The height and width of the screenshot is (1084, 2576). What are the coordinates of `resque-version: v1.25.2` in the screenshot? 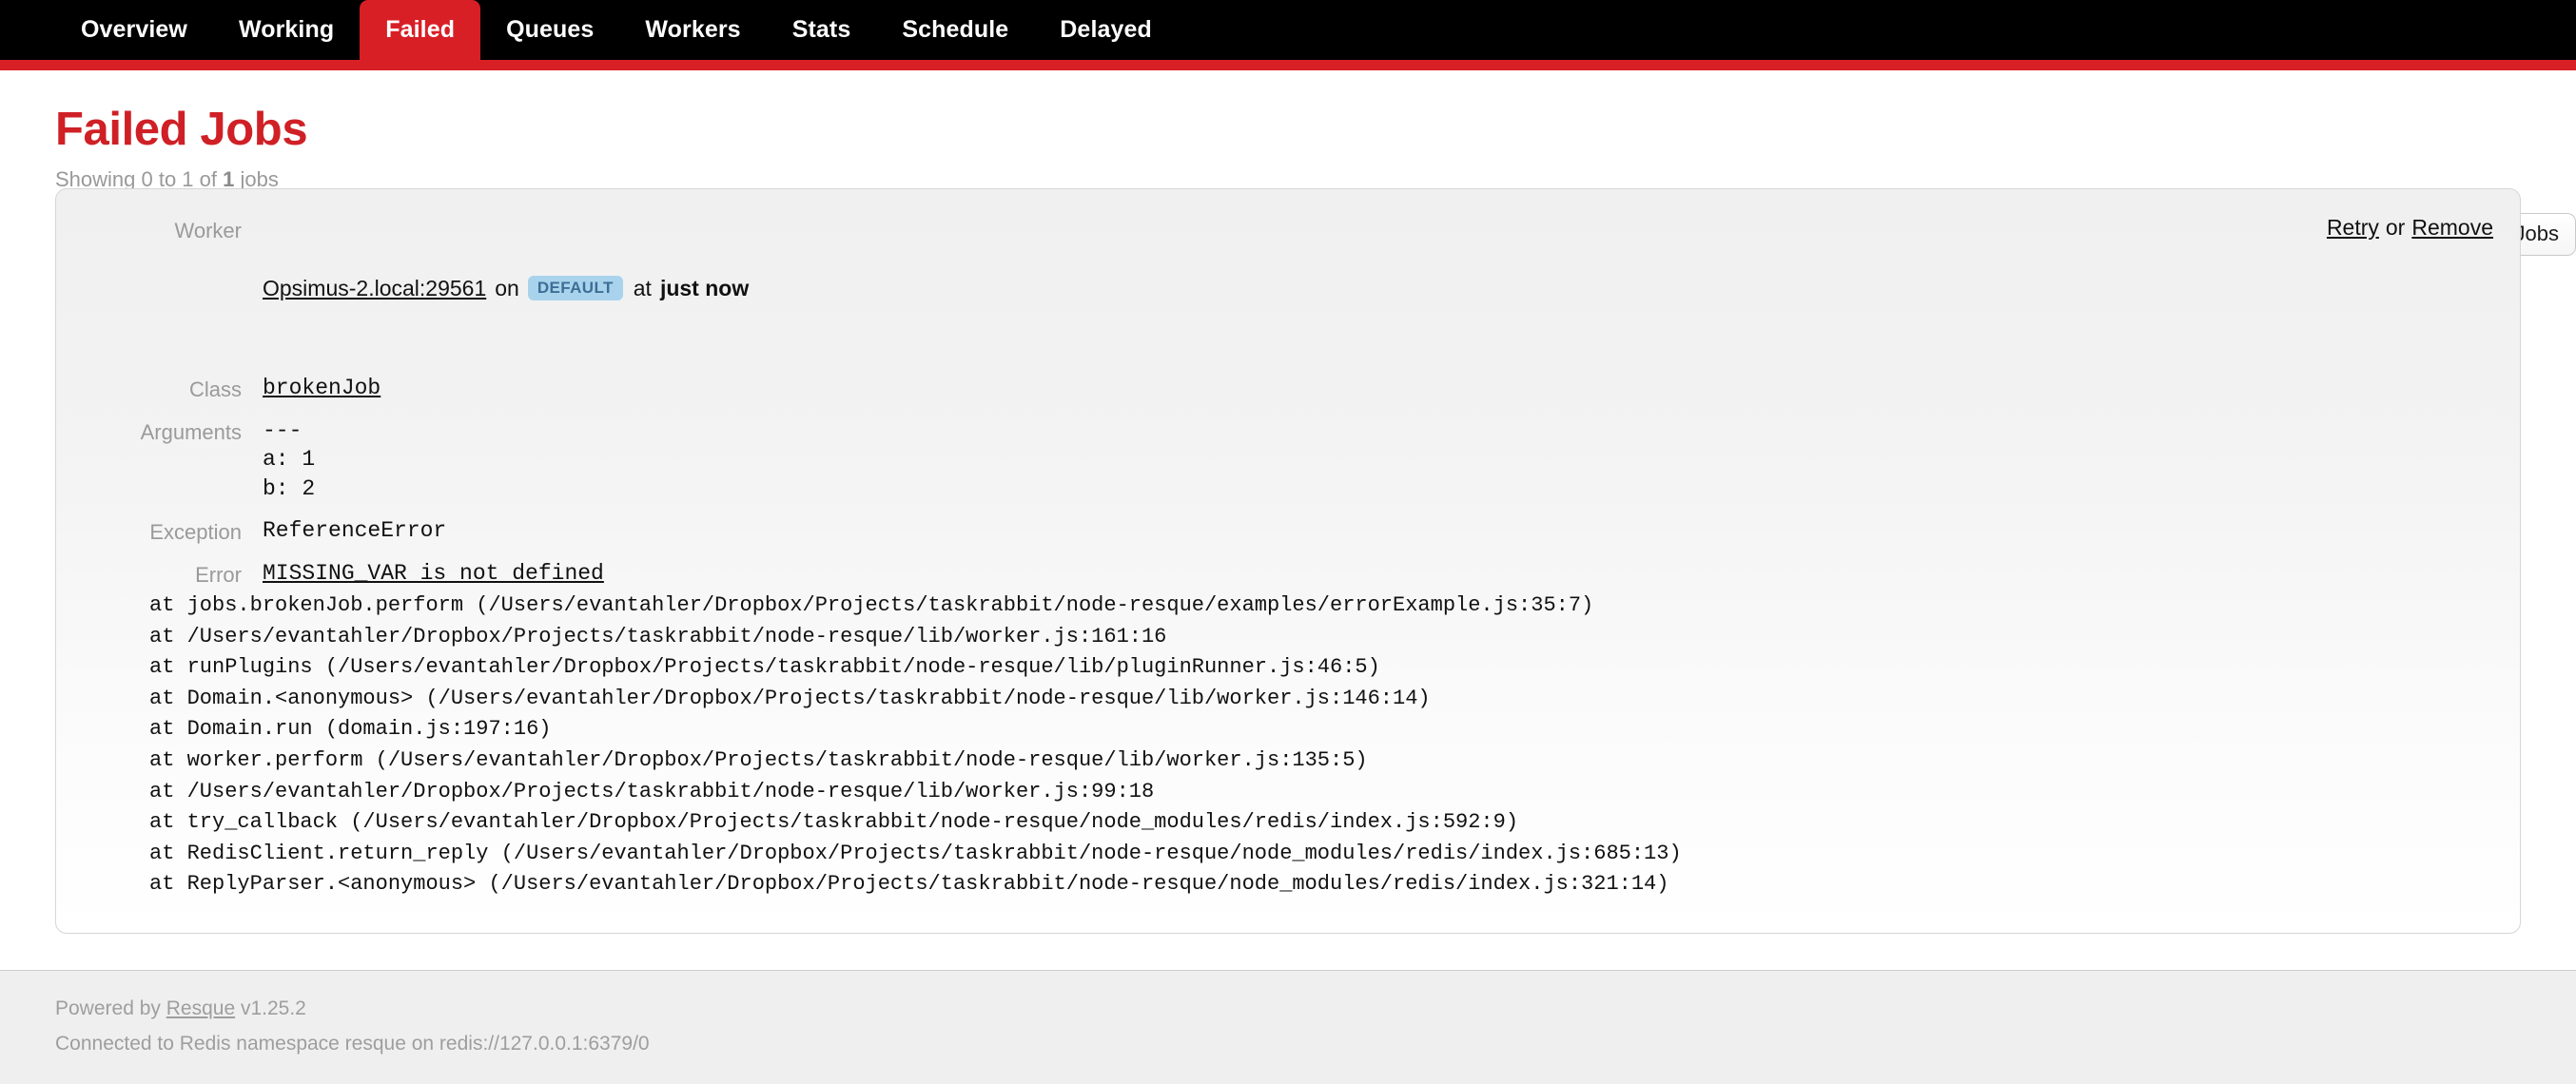 It's located at (271, 1008).